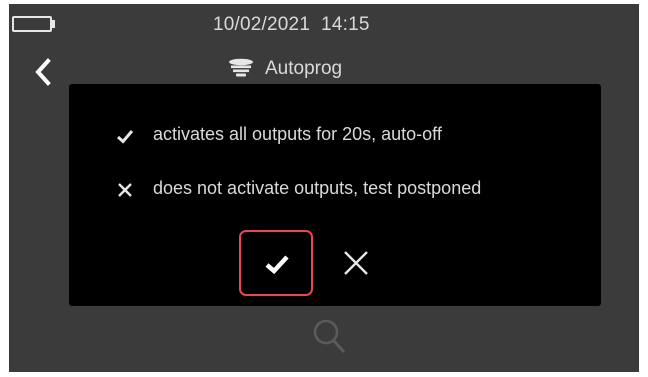 The image size is (648, 377). Describe the element at coordinates (330, 337) in the screenshot. I see `search-icon` at that location.